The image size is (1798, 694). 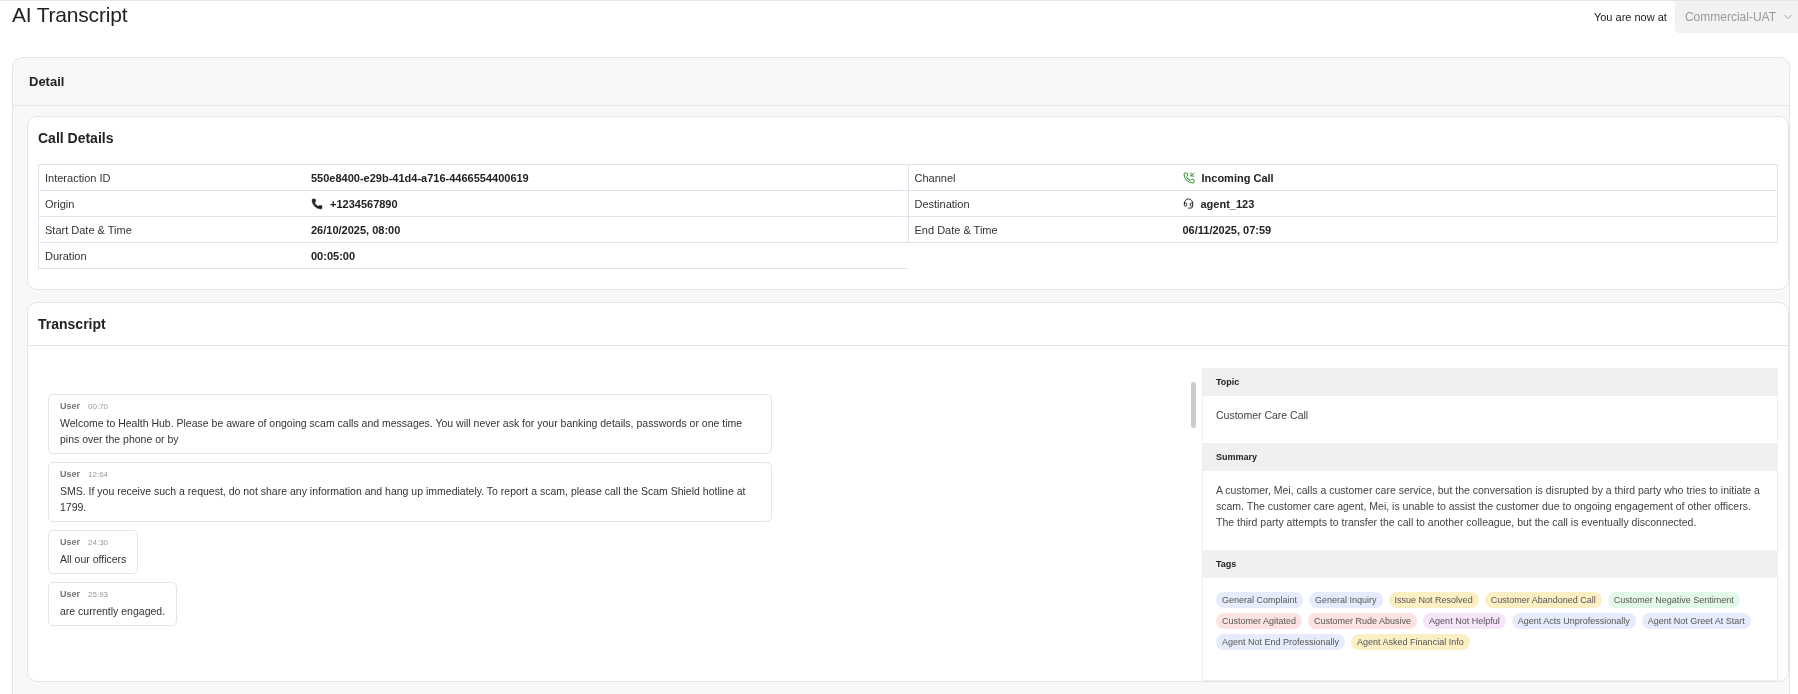 What do you see at coordinates (98, 474) in the screenshot?
I see `message-time: 12:64` at bounding box center [98, 474].